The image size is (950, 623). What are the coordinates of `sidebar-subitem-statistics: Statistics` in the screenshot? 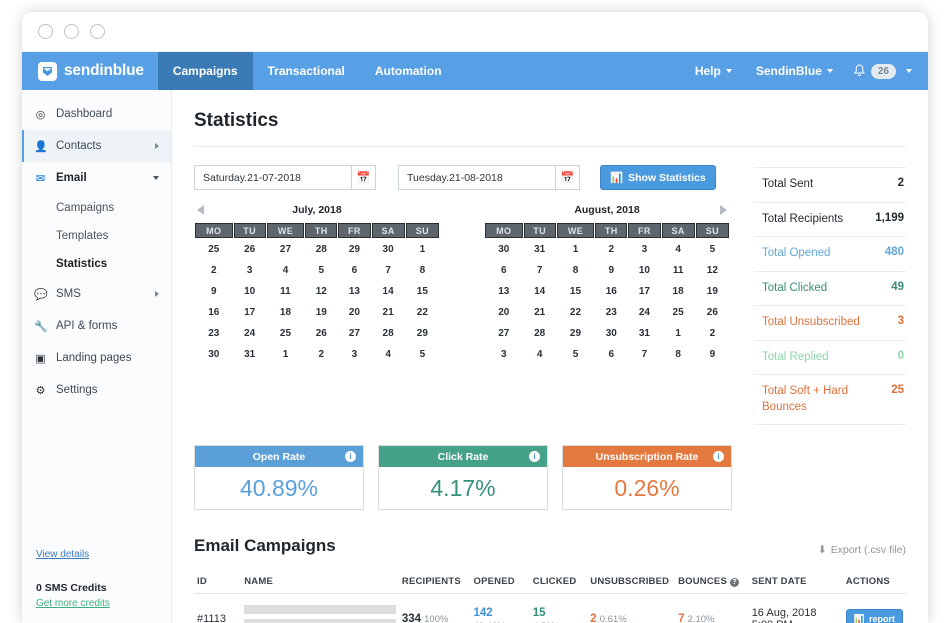 It's located at (96, 264).